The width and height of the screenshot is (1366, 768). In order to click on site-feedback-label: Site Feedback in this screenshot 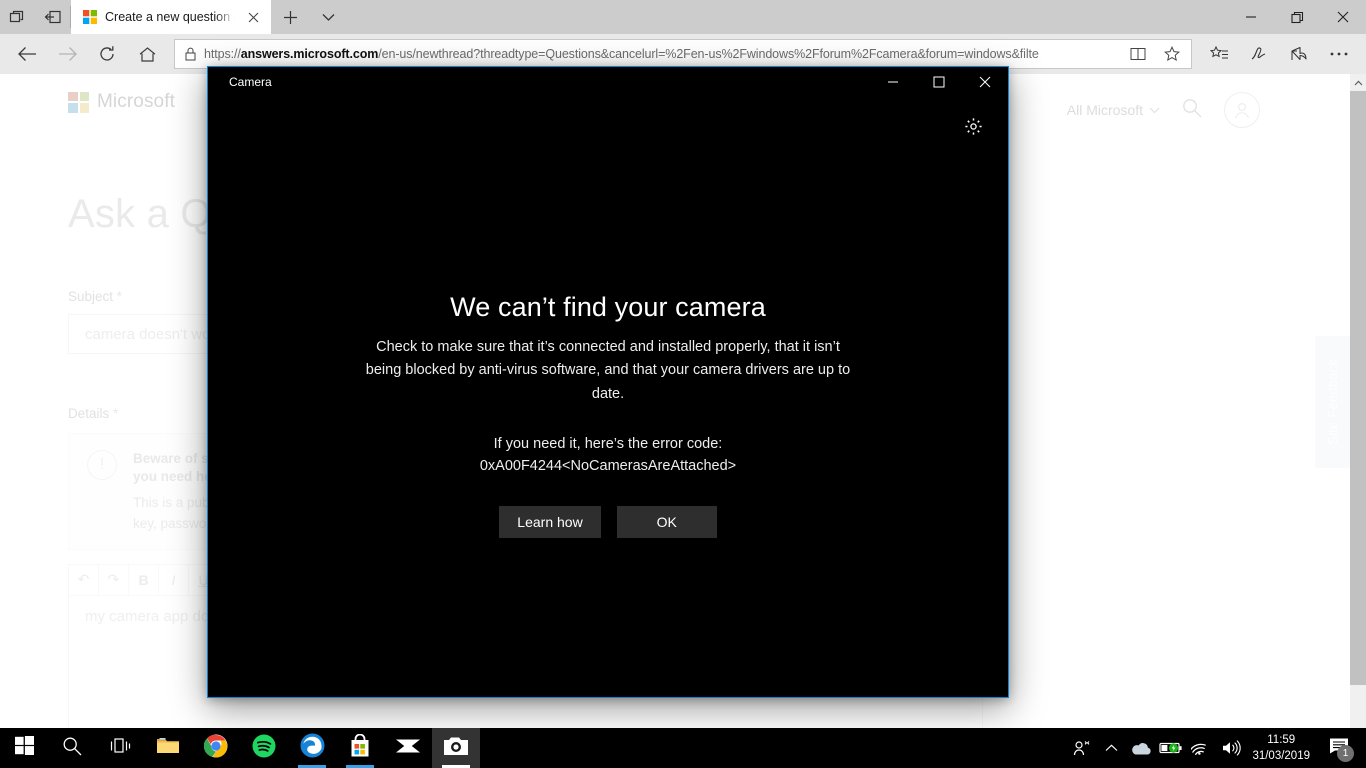, I will do `click(1332, 402)`.